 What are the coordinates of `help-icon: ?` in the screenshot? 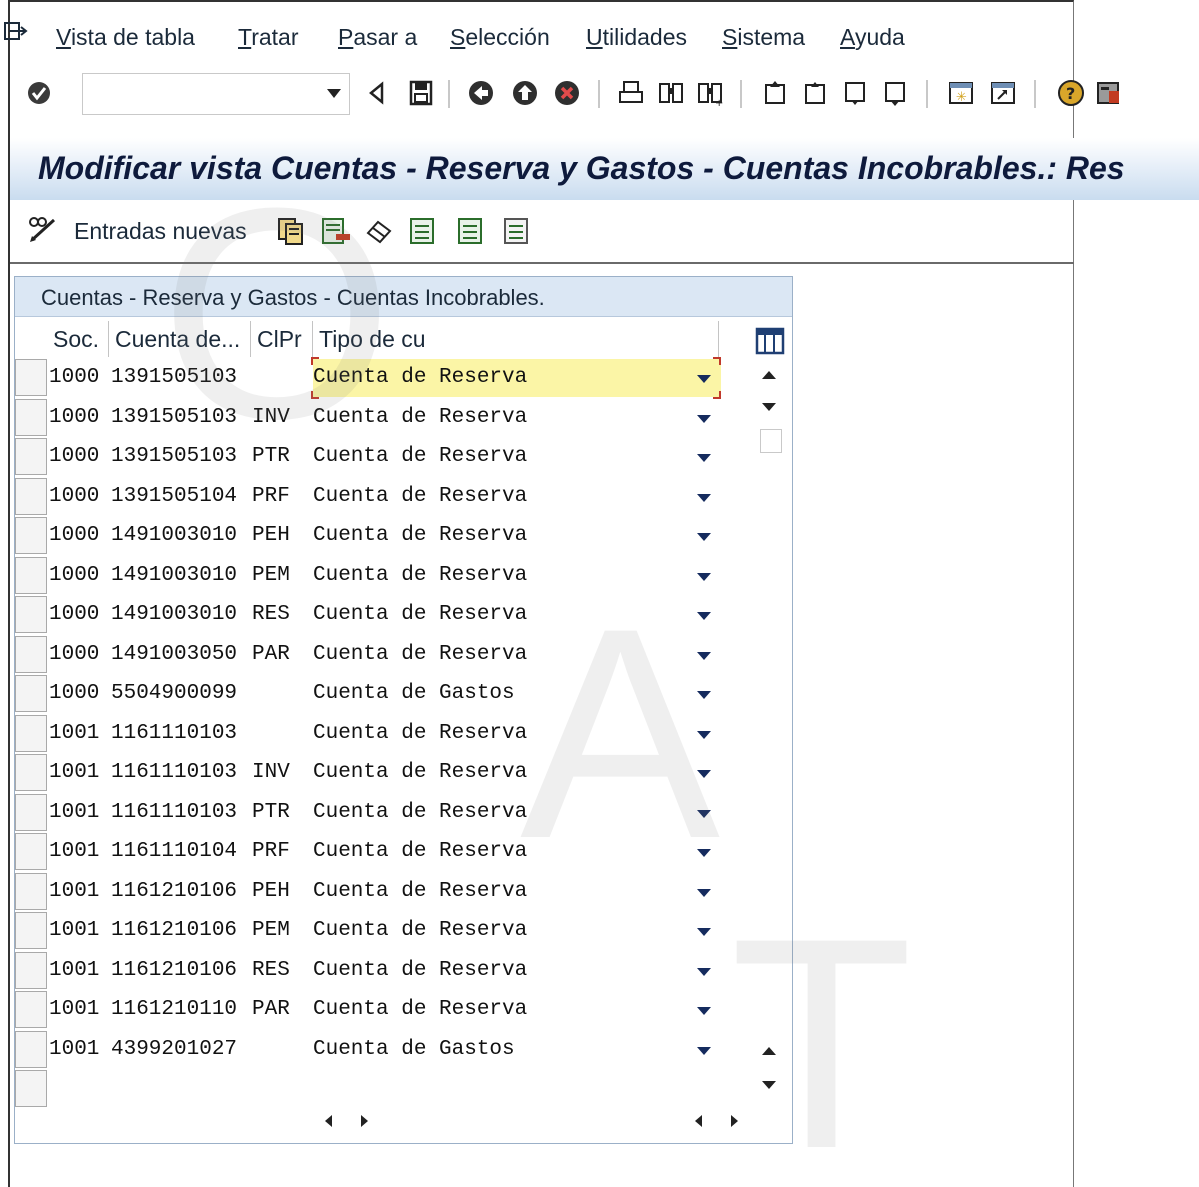 It's located at (1071, 93).